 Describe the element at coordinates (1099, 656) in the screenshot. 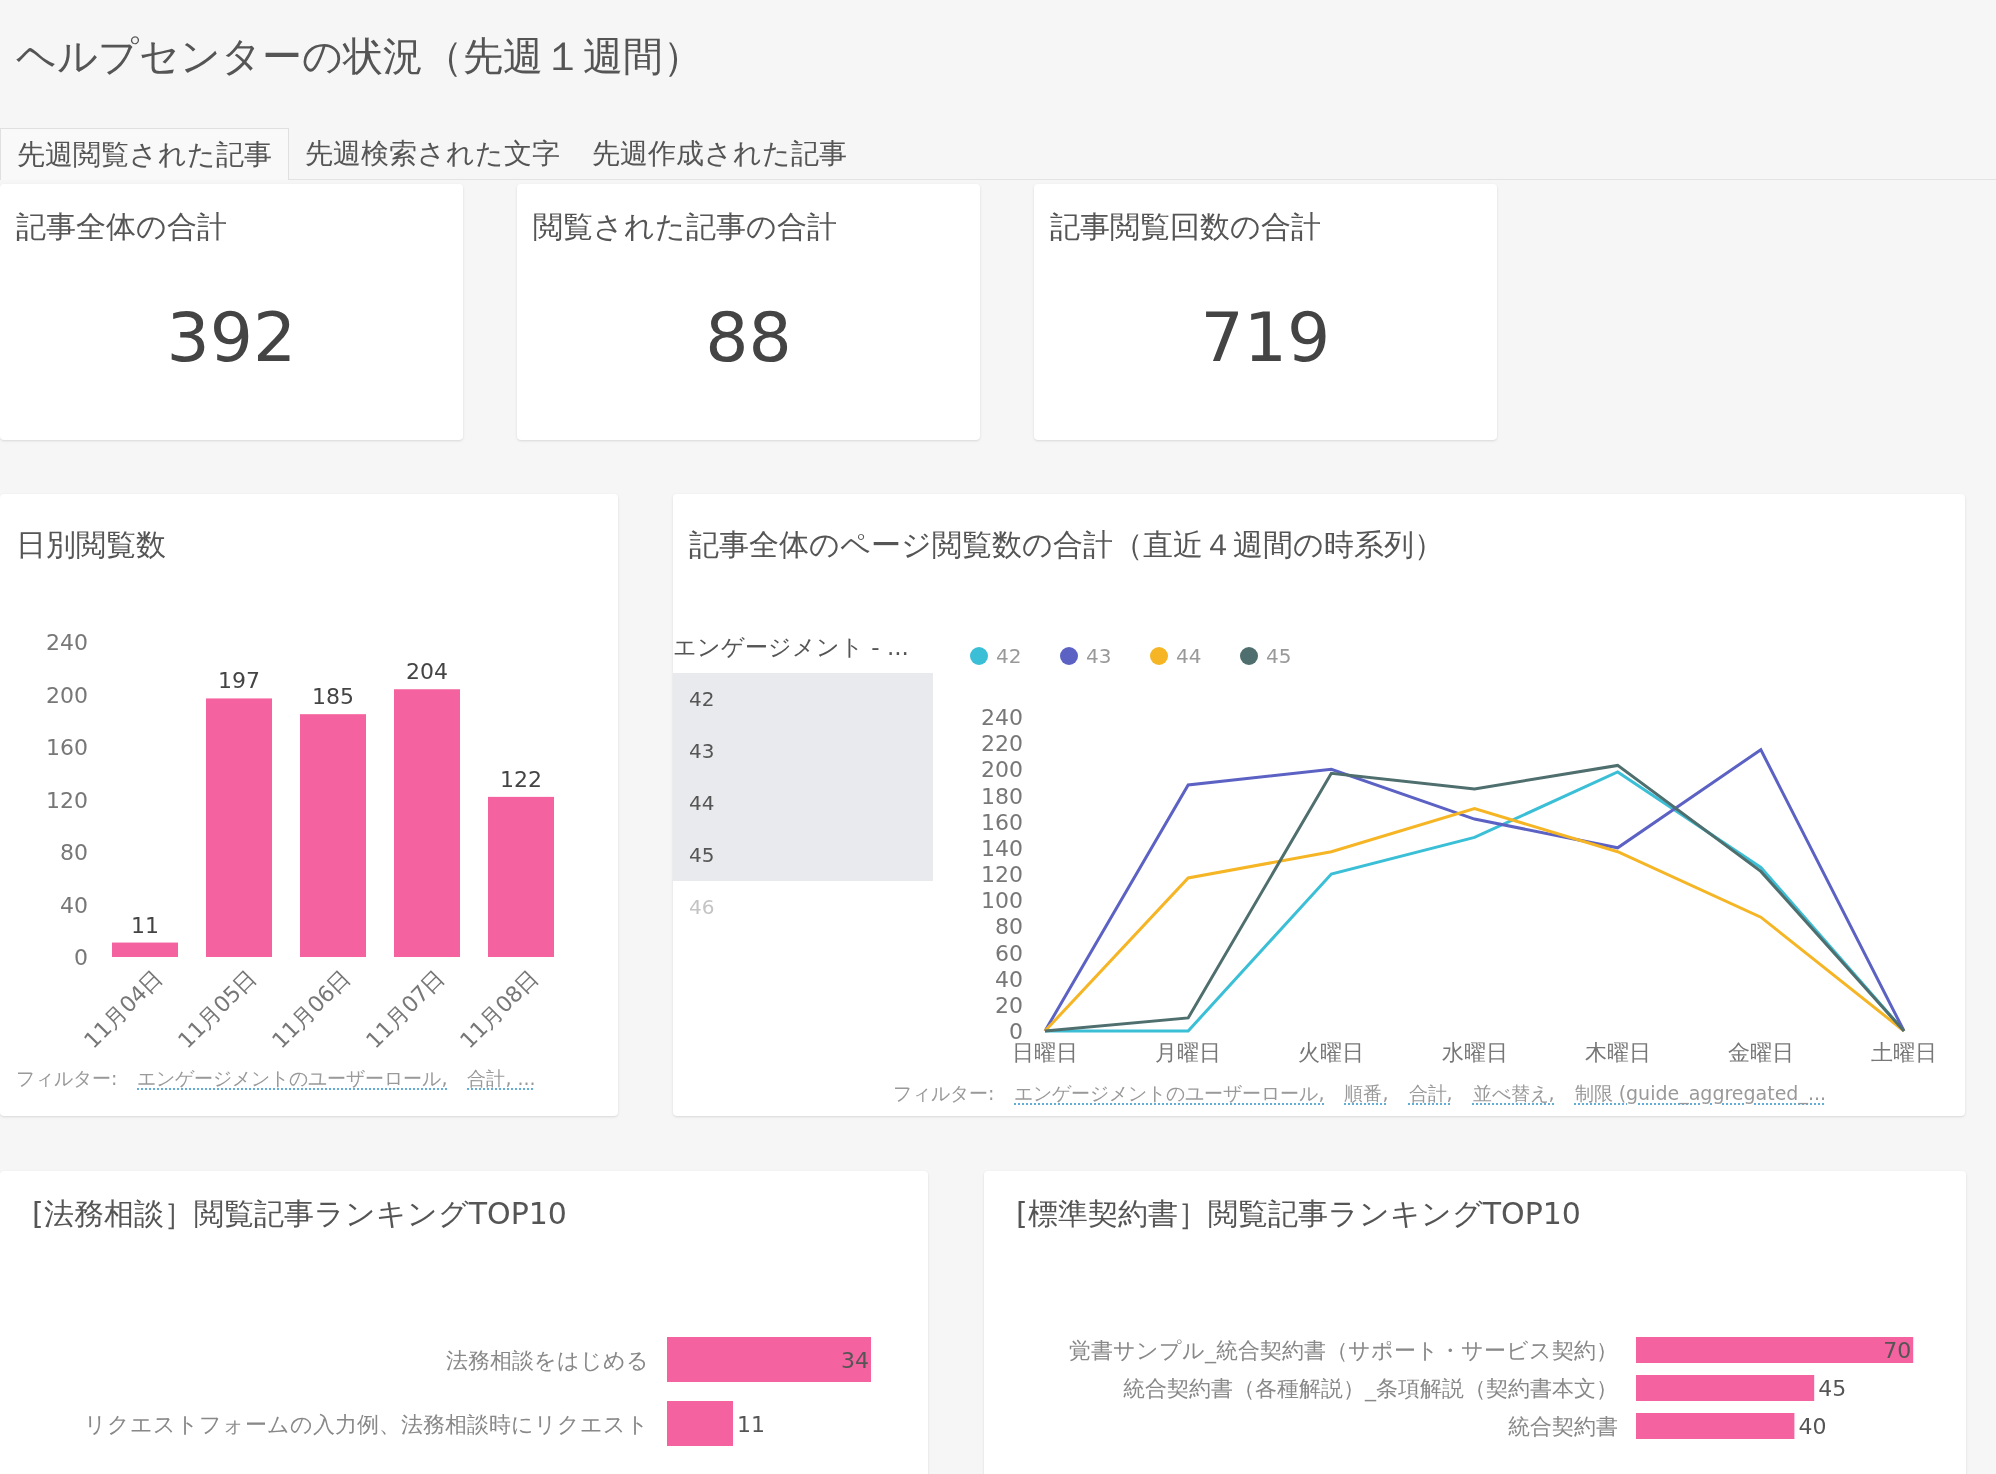

I see `legend-label: 43` at that location.